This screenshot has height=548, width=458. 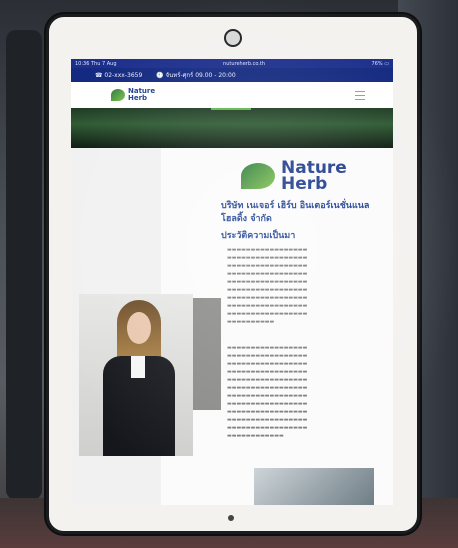 I want to click on opening-hours: 🕘 จันทร์-ศุกร์ 09.00 - 20:00, so click(x=196, y=75).